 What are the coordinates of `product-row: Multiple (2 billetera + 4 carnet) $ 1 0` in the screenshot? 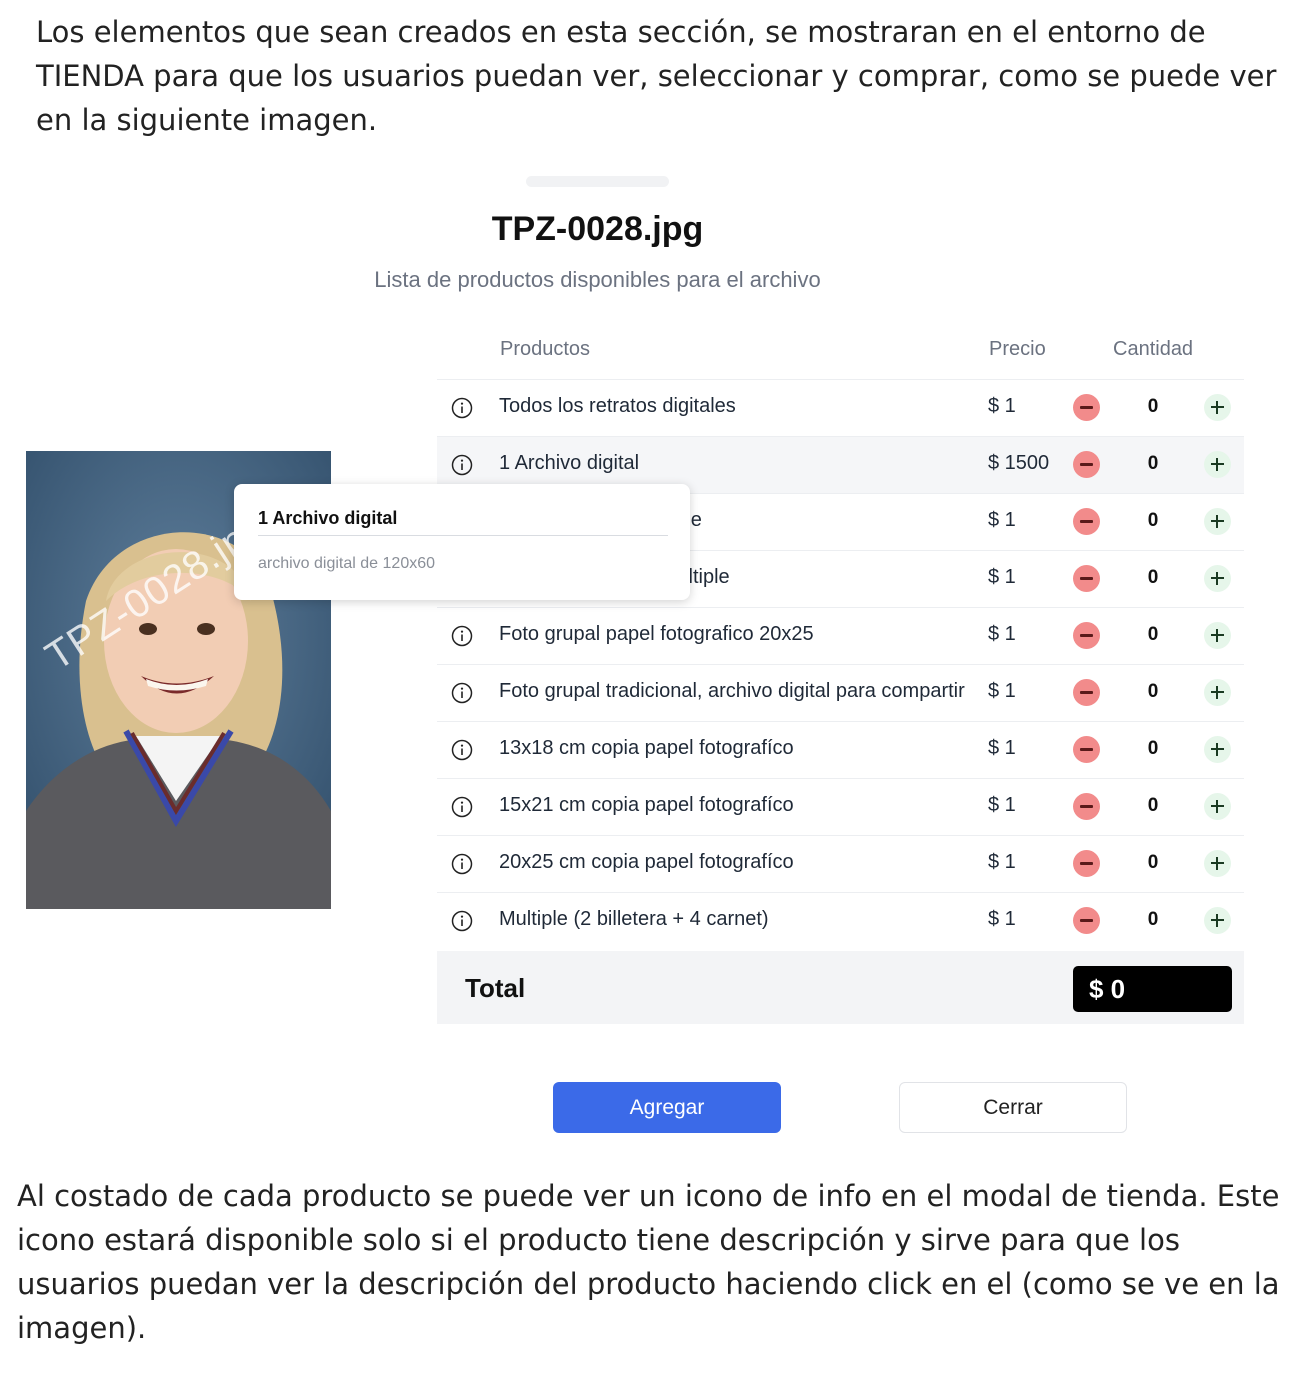 It's located at (840, 920).